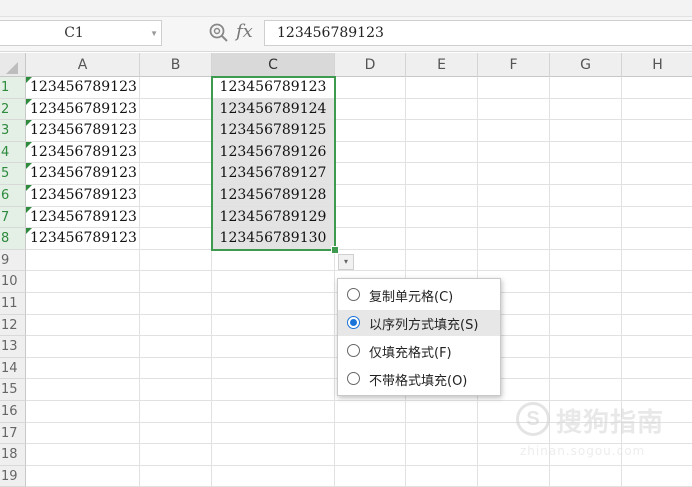 The width and height of the screenshot is (692, 487). What do you see at coordinates (13, 455) in the screenshot?
I see `row-header-18: 18` at bounding box center [13, 455].